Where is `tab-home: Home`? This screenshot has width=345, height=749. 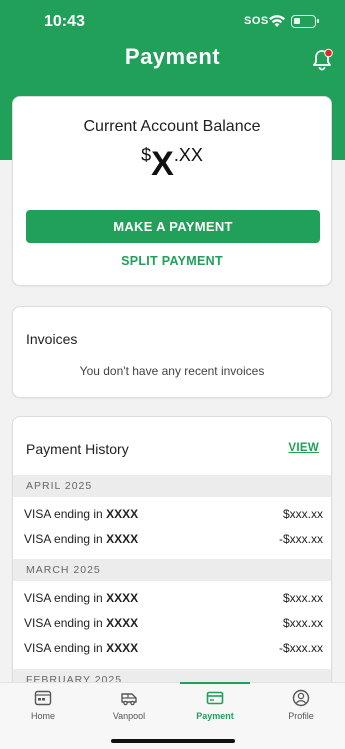
tab-home: Home is located at coordinates (43, 708).